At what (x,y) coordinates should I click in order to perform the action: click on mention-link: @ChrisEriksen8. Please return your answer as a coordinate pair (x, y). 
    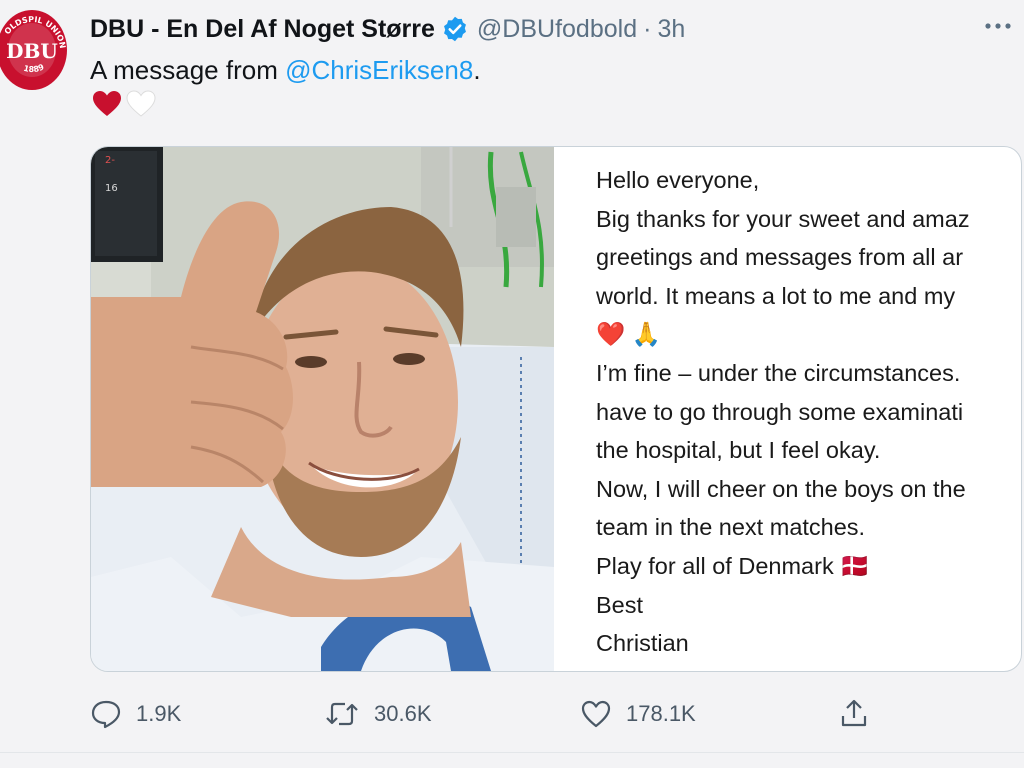
    Looking at the image, I should click on (379, 70).